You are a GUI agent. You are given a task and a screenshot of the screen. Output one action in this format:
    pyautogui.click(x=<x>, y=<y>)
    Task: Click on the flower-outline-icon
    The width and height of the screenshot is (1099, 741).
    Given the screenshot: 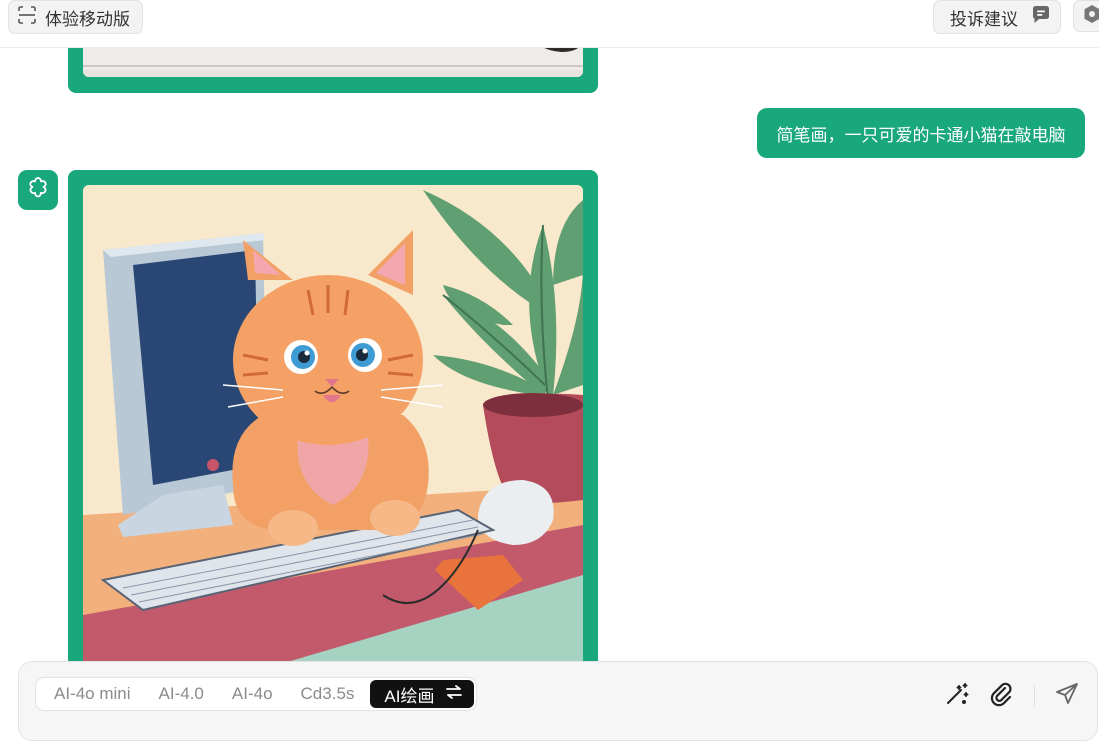 What is the action you would take?
    pyautogui.click(x=38, y=190)
    